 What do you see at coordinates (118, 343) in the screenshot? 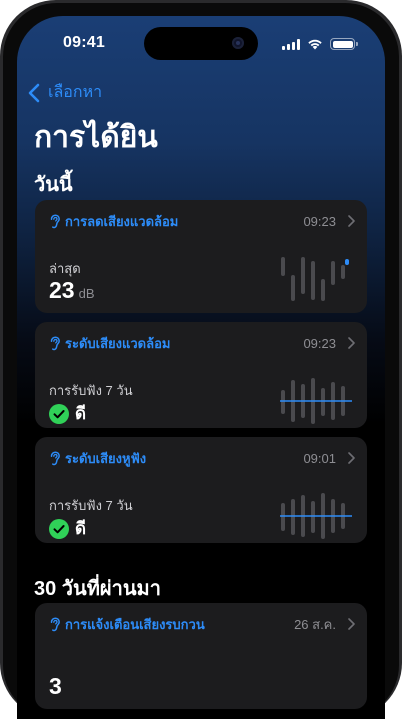
I see `card-title: ระดับเสียงแวดล้อม` at bounding box center [118, 343].